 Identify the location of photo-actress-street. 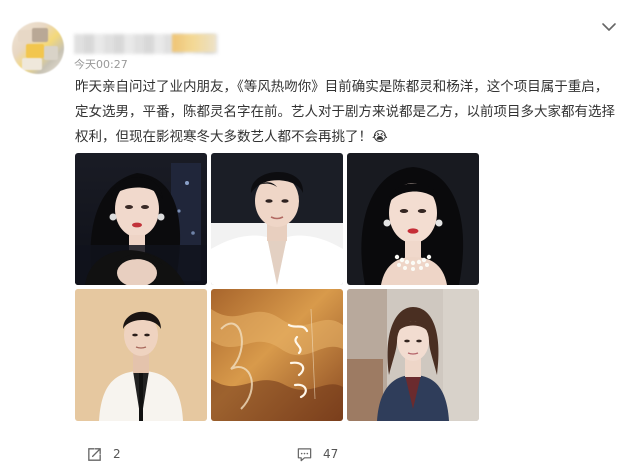
(413, 355).